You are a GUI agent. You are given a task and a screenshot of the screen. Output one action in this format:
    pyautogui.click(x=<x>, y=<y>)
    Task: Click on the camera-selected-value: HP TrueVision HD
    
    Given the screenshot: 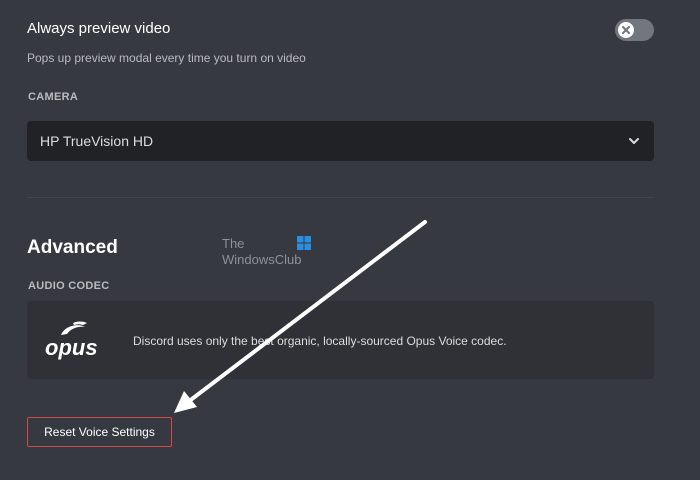 What is the action you would take?
    pyautogui.click(x=97, y=141)
    